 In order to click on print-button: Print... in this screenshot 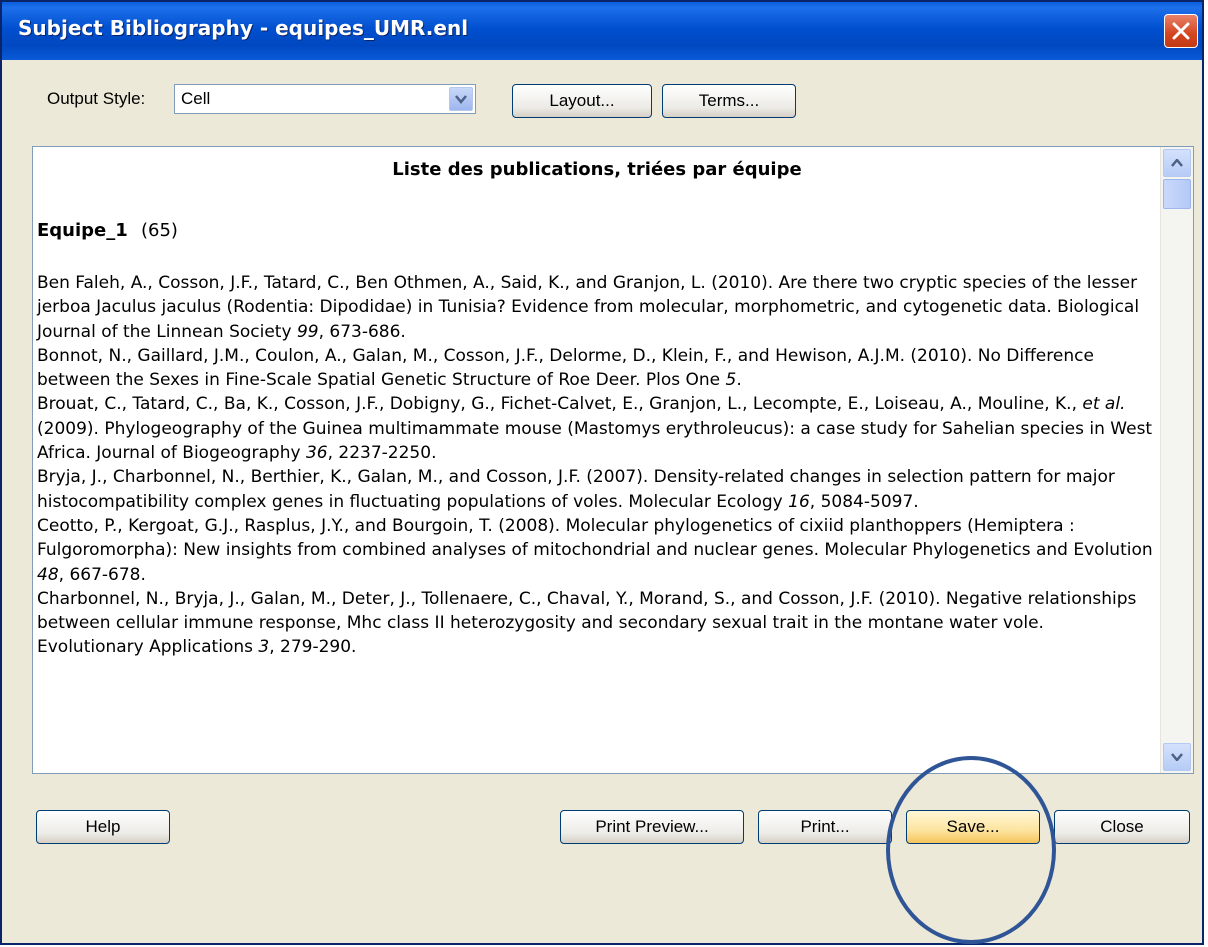, I will do `click(825, 827)`.